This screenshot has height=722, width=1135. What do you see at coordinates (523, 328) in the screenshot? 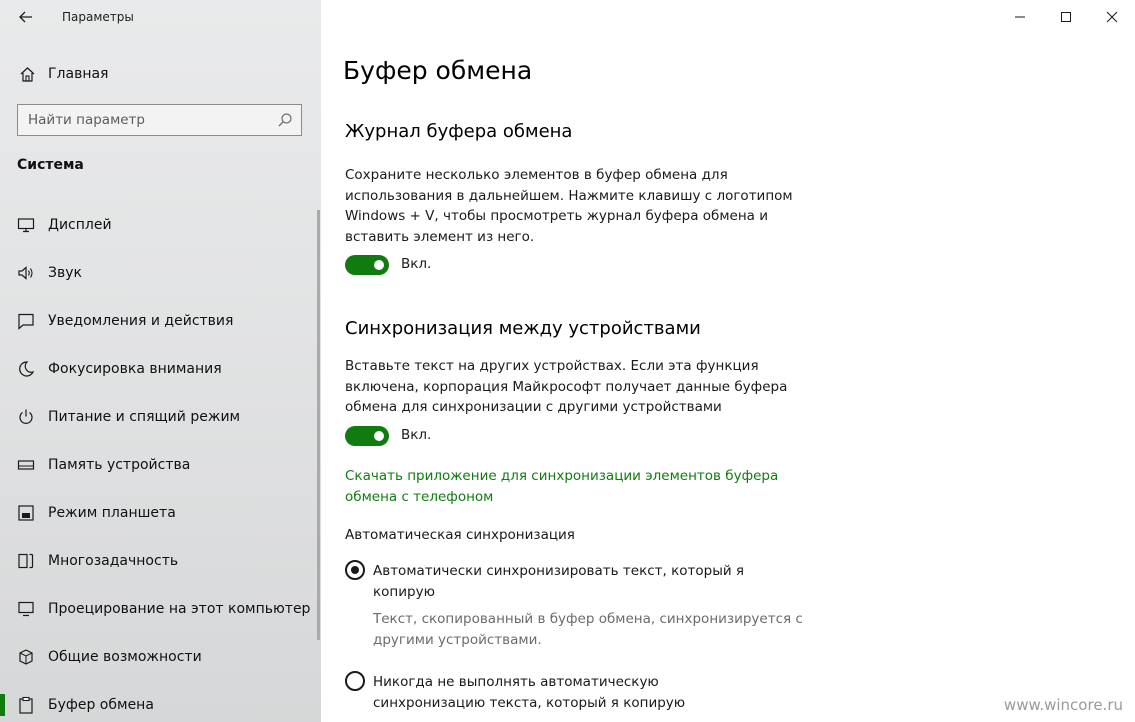
I see `sync-heading: Синхронизация между устройствами` at bounding box center [523, 328].